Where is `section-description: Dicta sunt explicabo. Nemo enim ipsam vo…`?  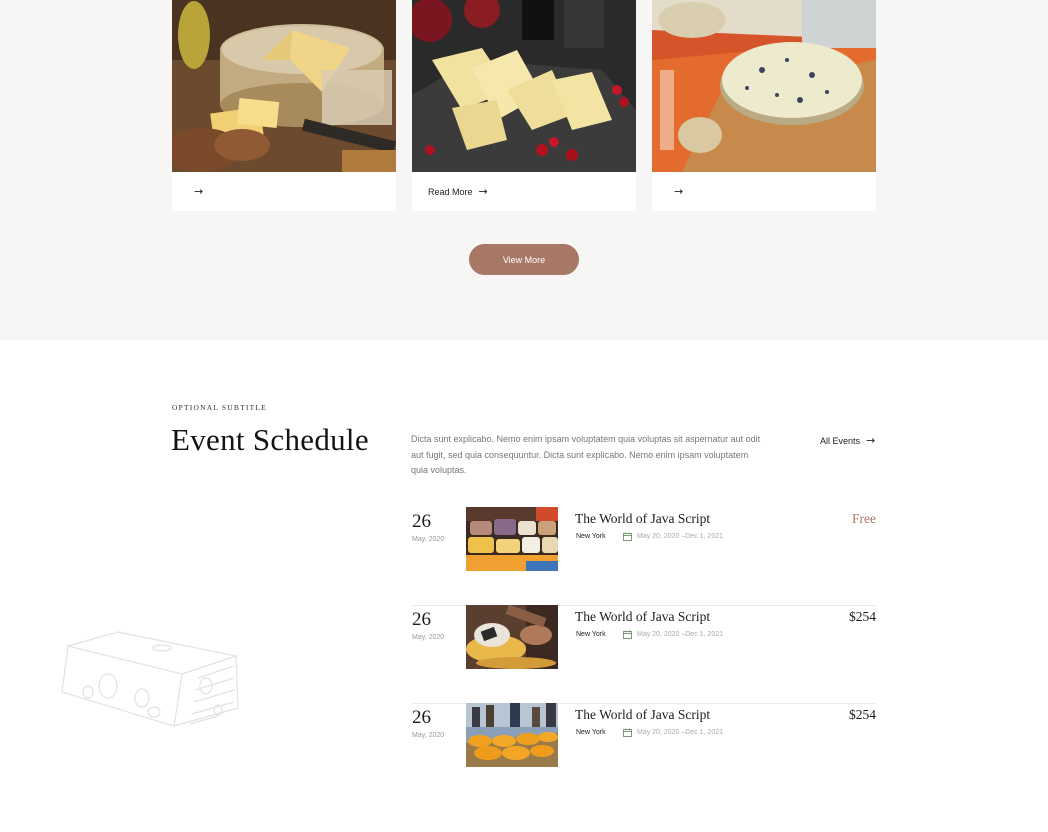 section-description: Dicta sunt explicabo. Nemo enim ipsam vo… is located at coordinates (586, 454).